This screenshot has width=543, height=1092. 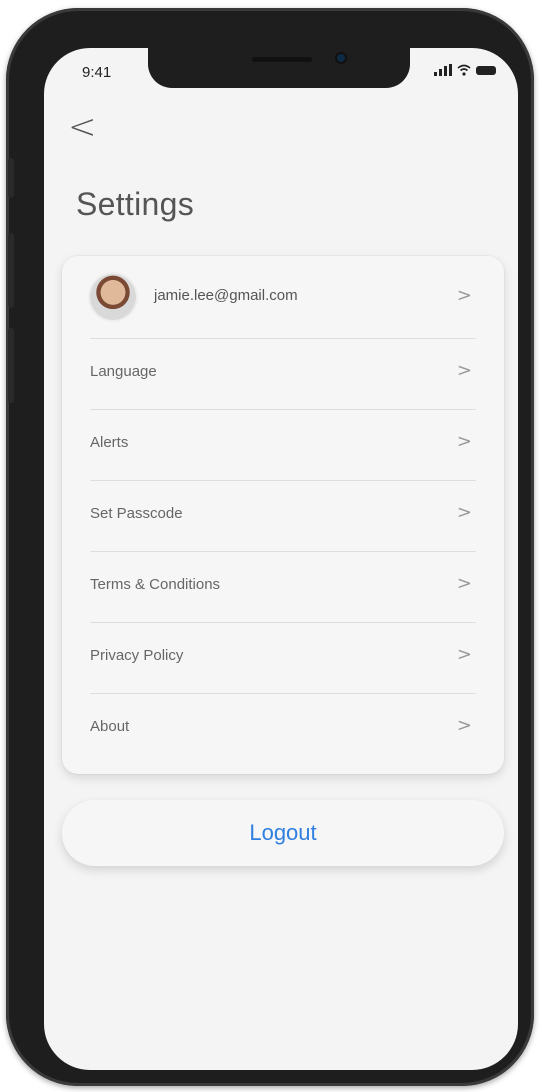 I want to click on logout-button: Logout, so click(x=283, y=833).